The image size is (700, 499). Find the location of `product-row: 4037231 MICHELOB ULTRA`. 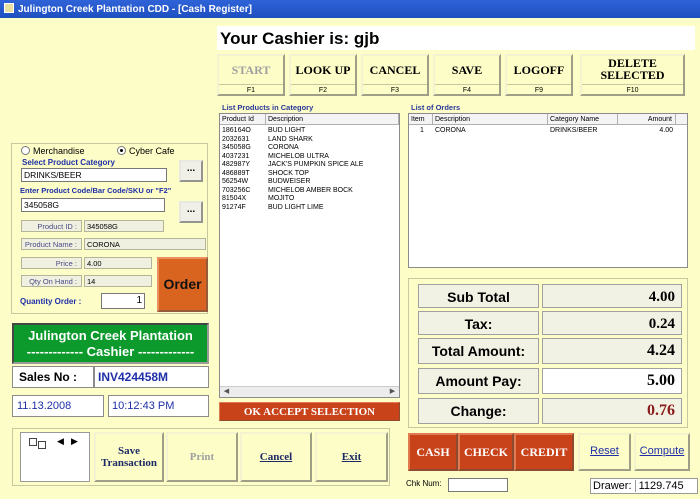

product-row: 4037231 MICHELOB ULTRA is located at coordinates (309, 157).